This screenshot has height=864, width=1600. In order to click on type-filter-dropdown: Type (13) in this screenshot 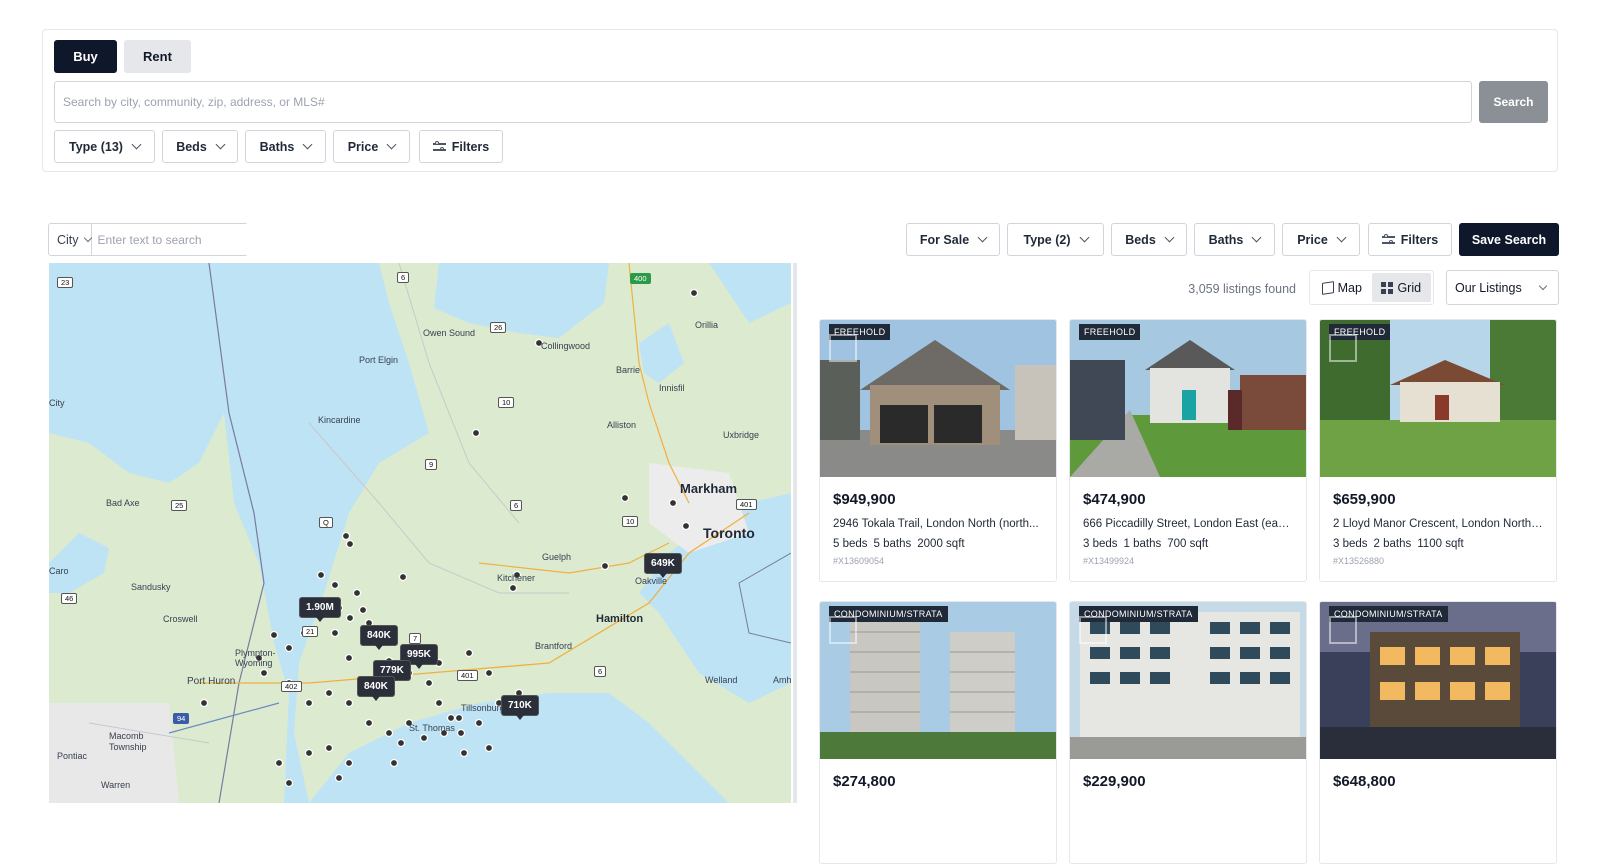, I will do `click(104, 146)`.